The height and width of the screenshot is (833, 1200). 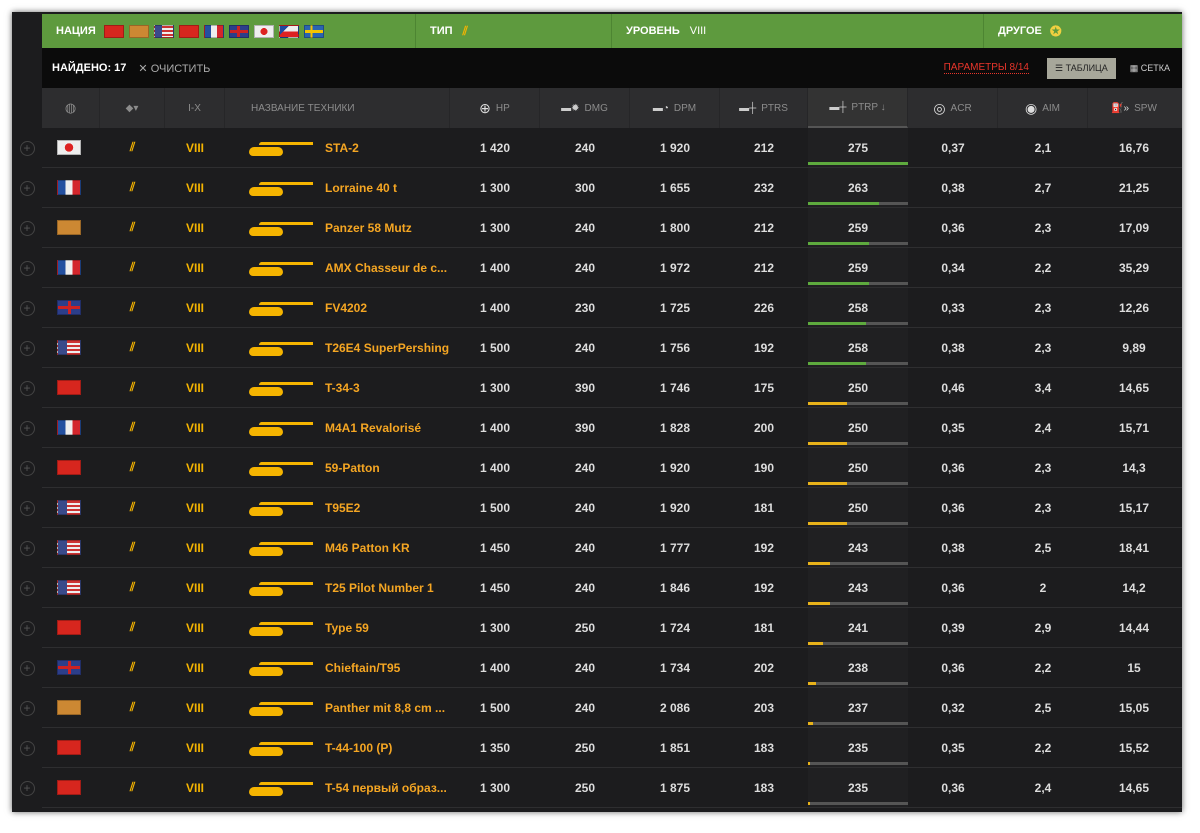 What do you see at coordinates (174, 68) in the screenshot?
I see `clear-button: ✕ ОЧИСТИТЬ` at bounding box center [174, 68].